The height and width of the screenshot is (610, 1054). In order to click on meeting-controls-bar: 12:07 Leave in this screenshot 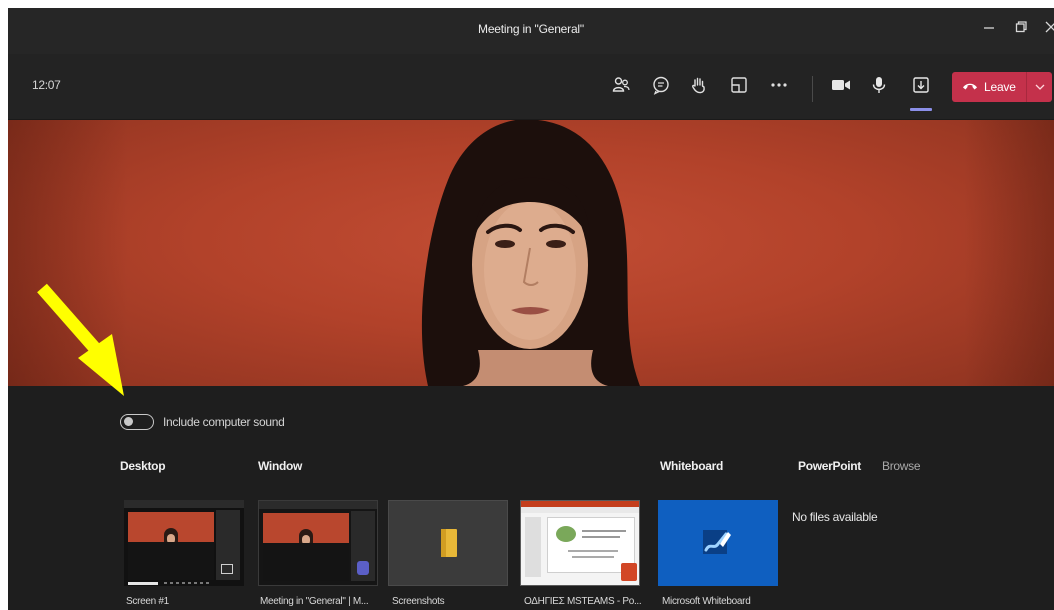, I will do `click(531, 87)`.